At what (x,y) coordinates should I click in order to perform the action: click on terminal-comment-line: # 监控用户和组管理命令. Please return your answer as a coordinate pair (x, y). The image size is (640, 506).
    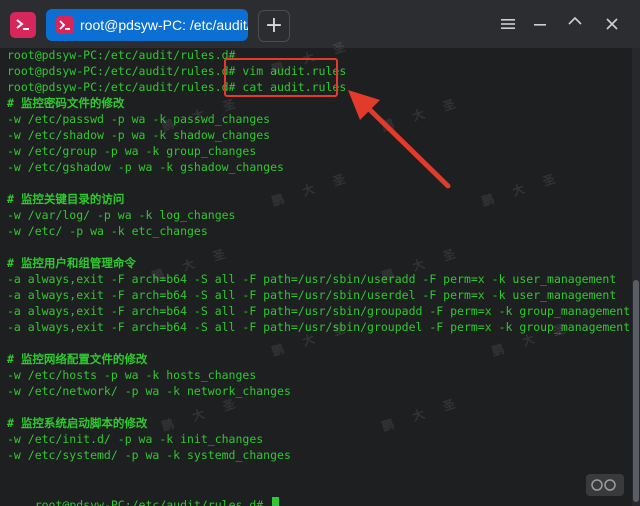
    Looking at the image, I should click on (71, 263).